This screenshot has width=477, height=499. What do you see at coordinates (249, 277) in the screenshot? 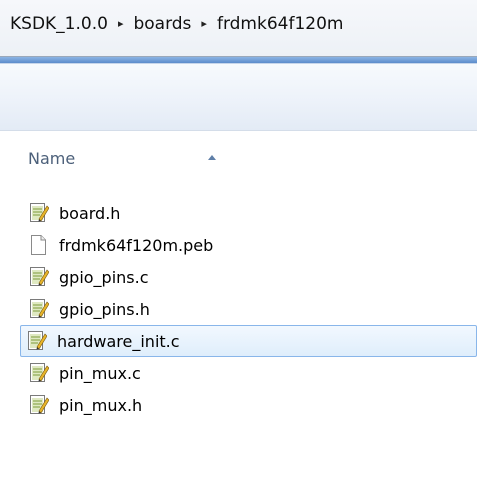
I see `file-row: gpio_pins.c` at bounding box center [249, 277].